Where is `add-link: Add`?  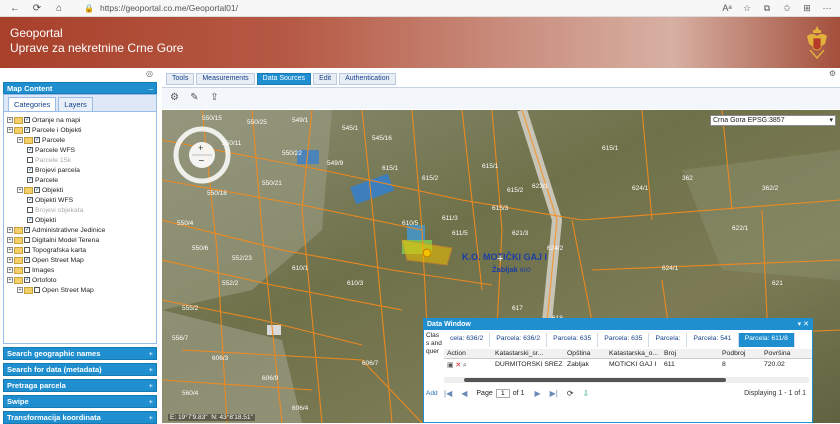 add-link: Add is located at coordinates (432, 394).